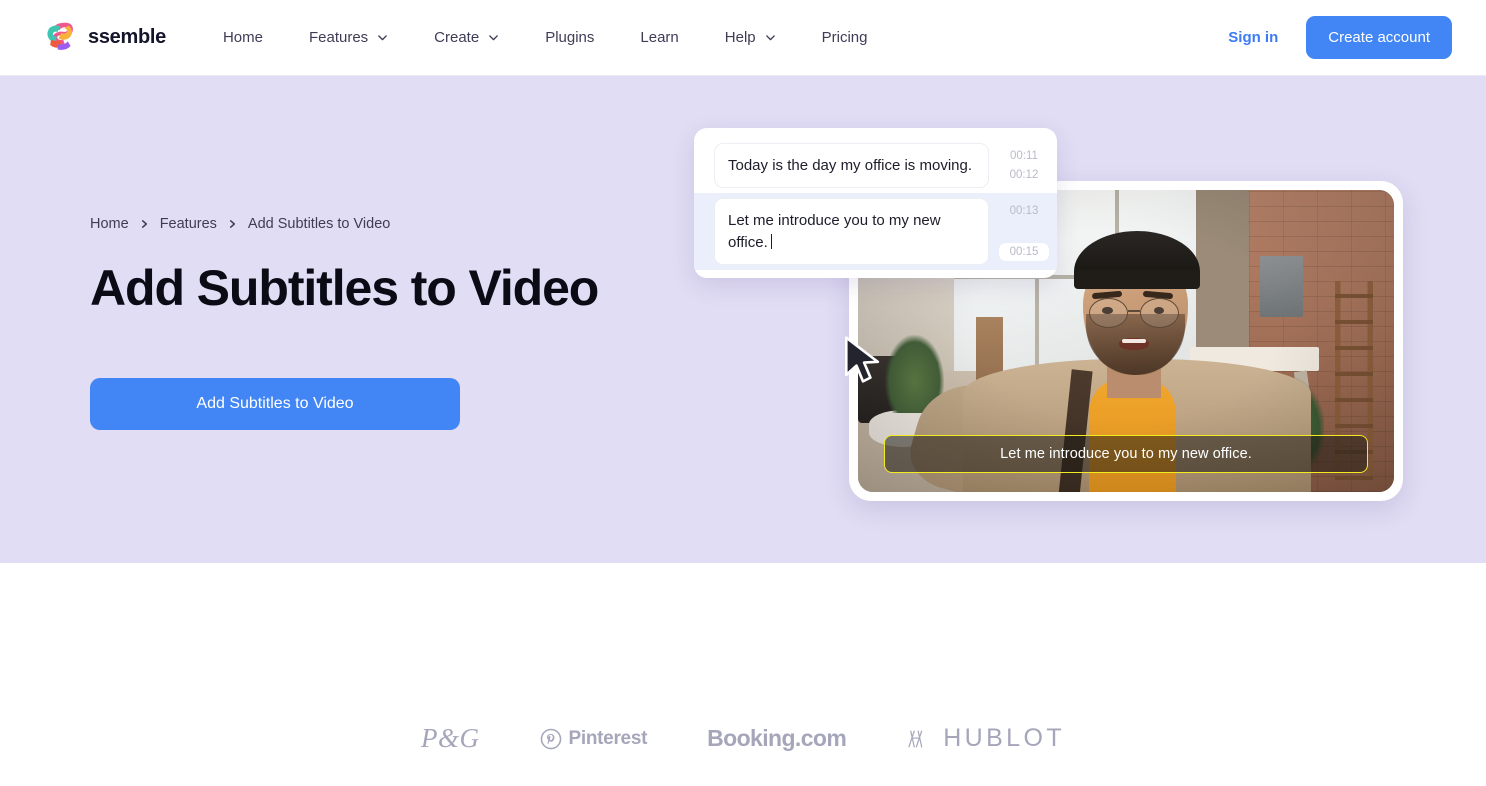 The image size is (1486, 786). I want to click on brand-logo: ssemble, so click(103, 37).